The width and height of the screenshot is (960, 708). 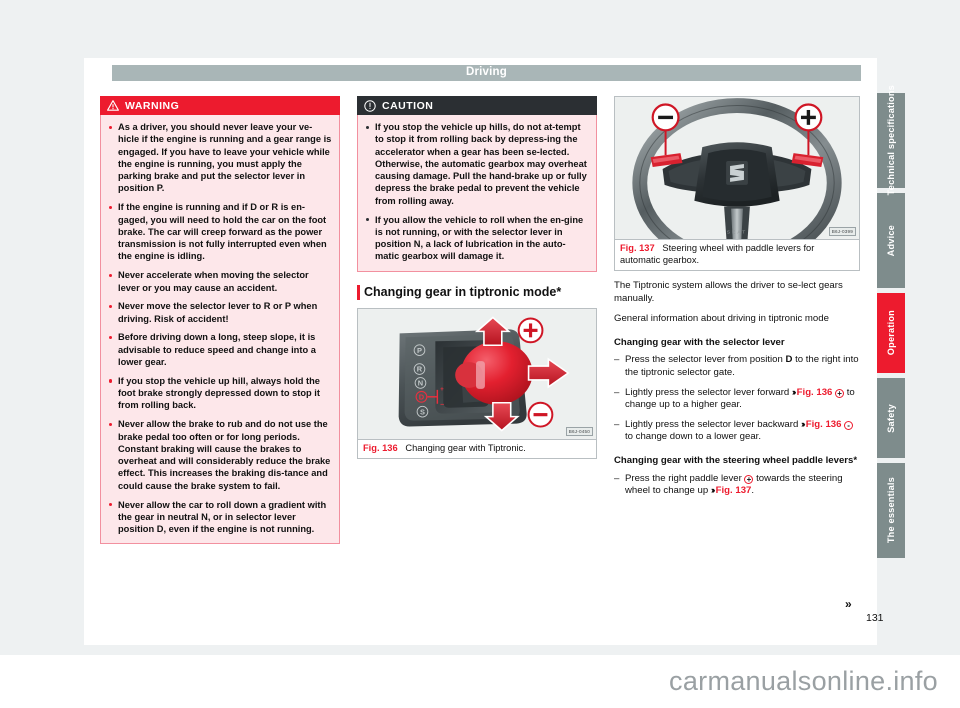 I want to click on step-3-text-b: to change down to a lower gear., so click(x=693, y=437).